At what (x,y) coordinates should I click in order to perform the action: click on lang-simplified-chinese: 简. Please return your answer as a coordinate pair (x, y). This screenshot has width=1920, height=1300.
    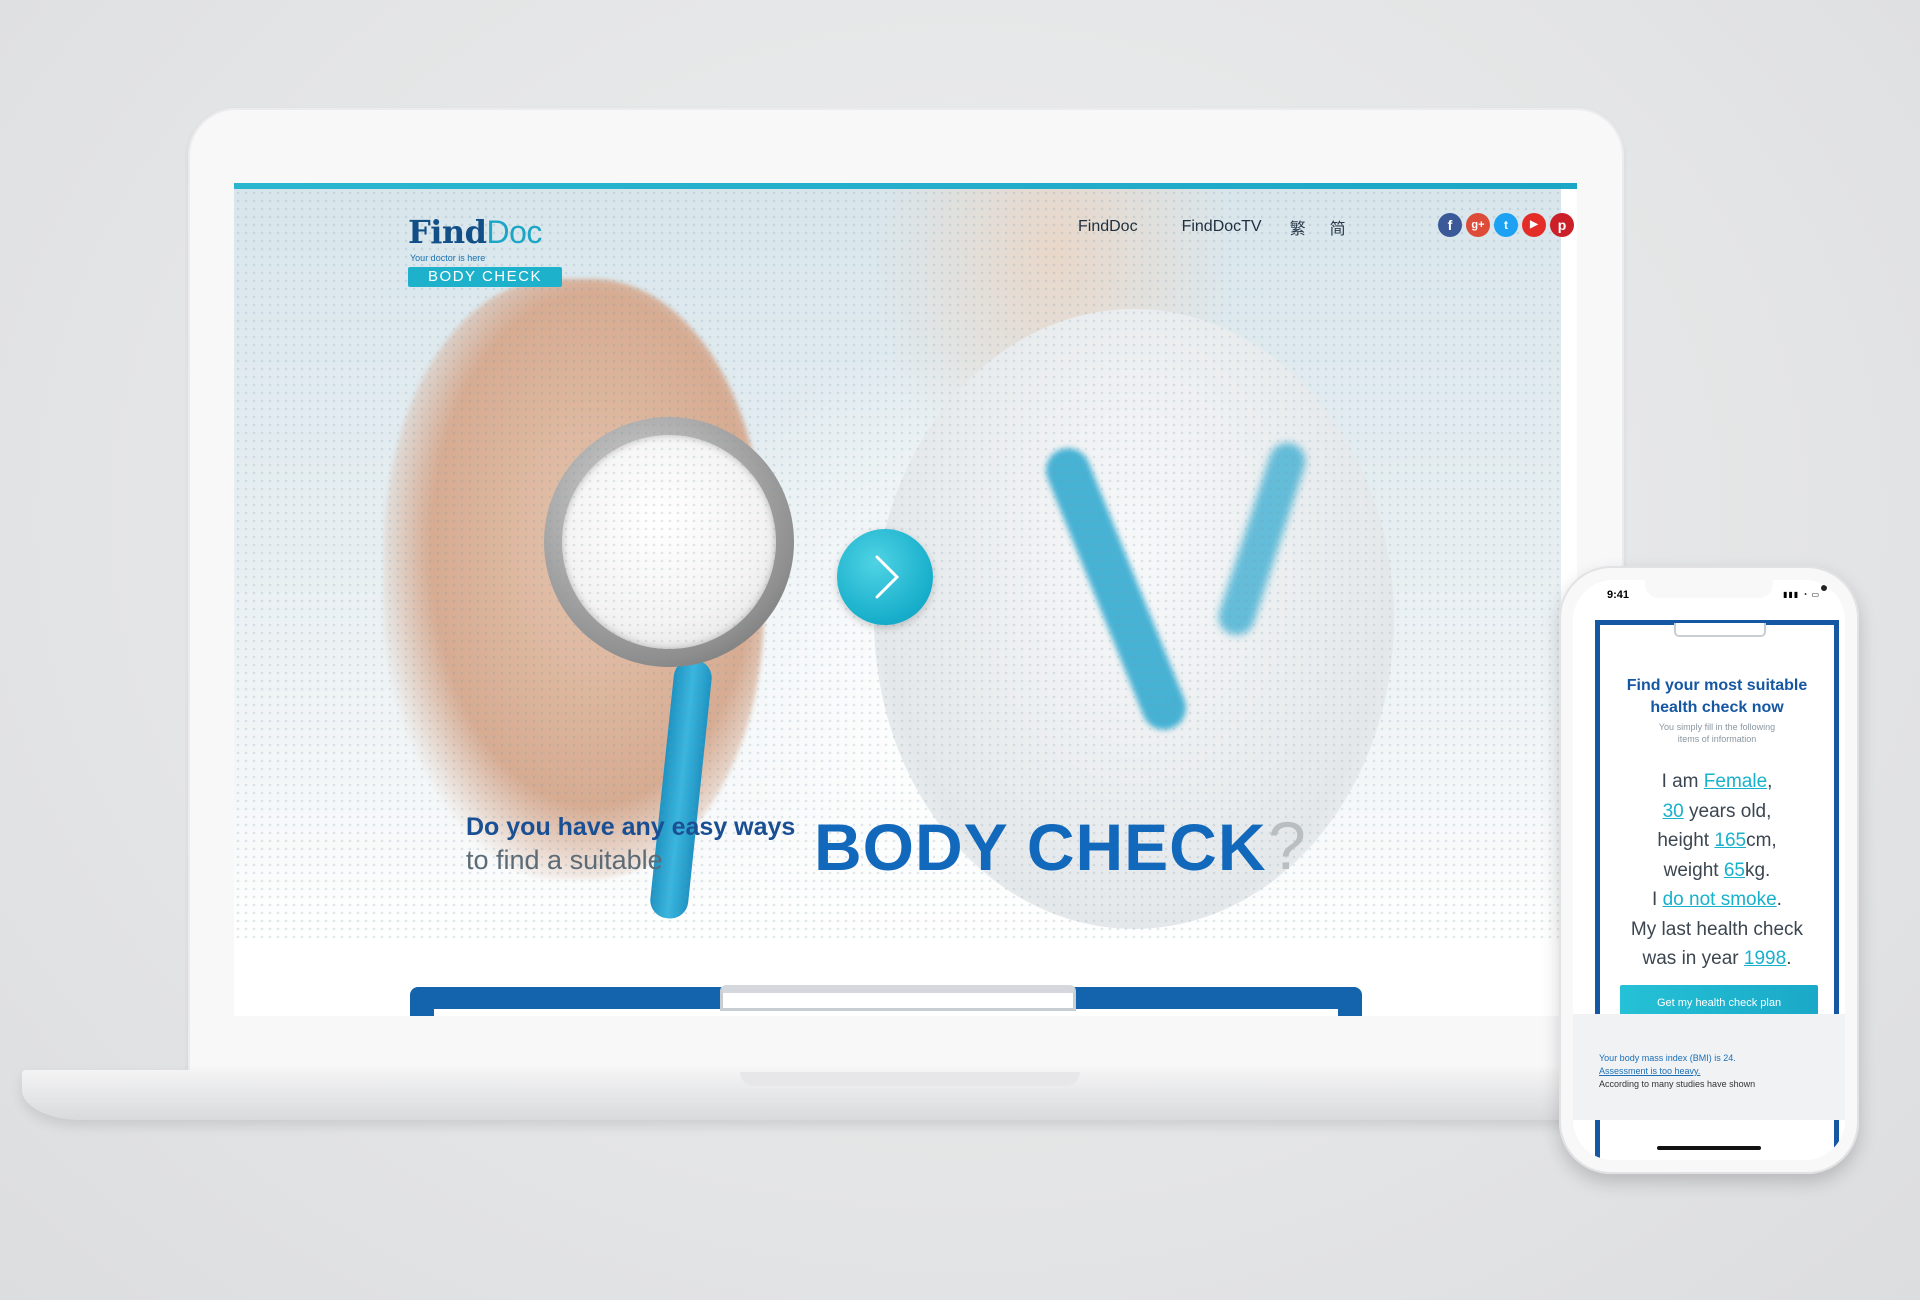
    Looking at the image, I should click on (1338, 227).